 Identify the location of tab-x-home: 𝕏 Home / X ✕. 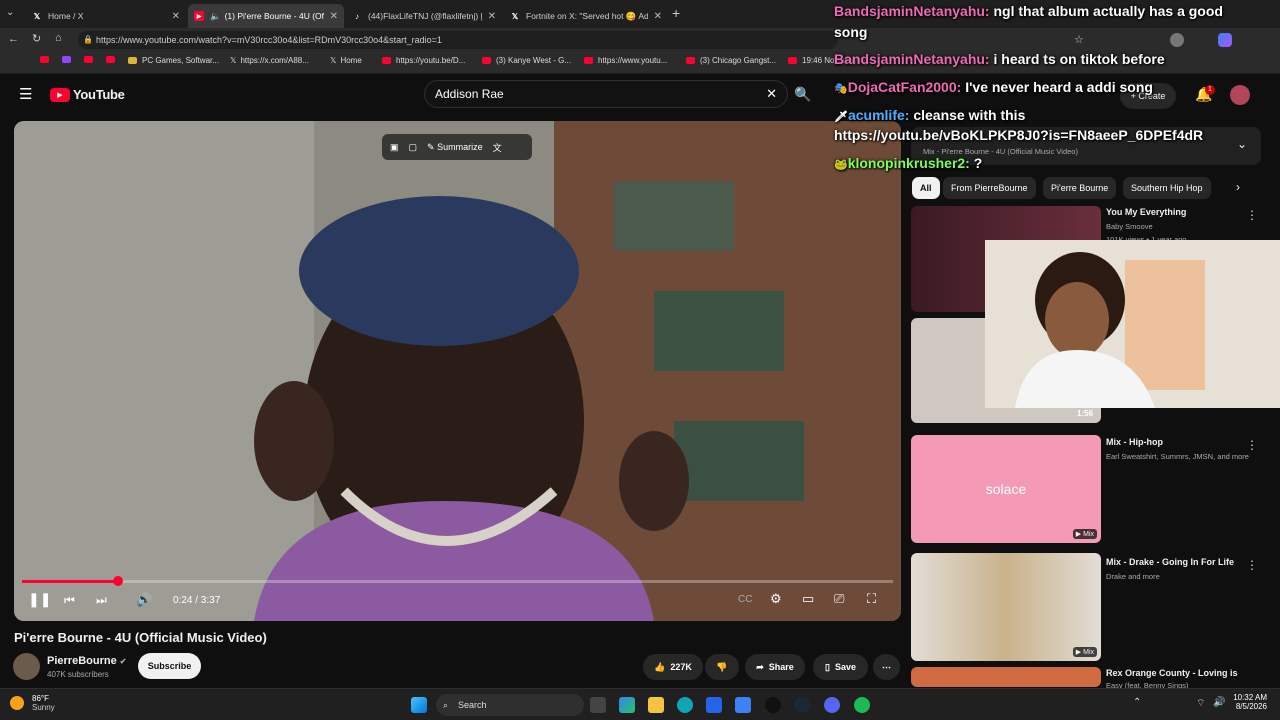
(106, 16).